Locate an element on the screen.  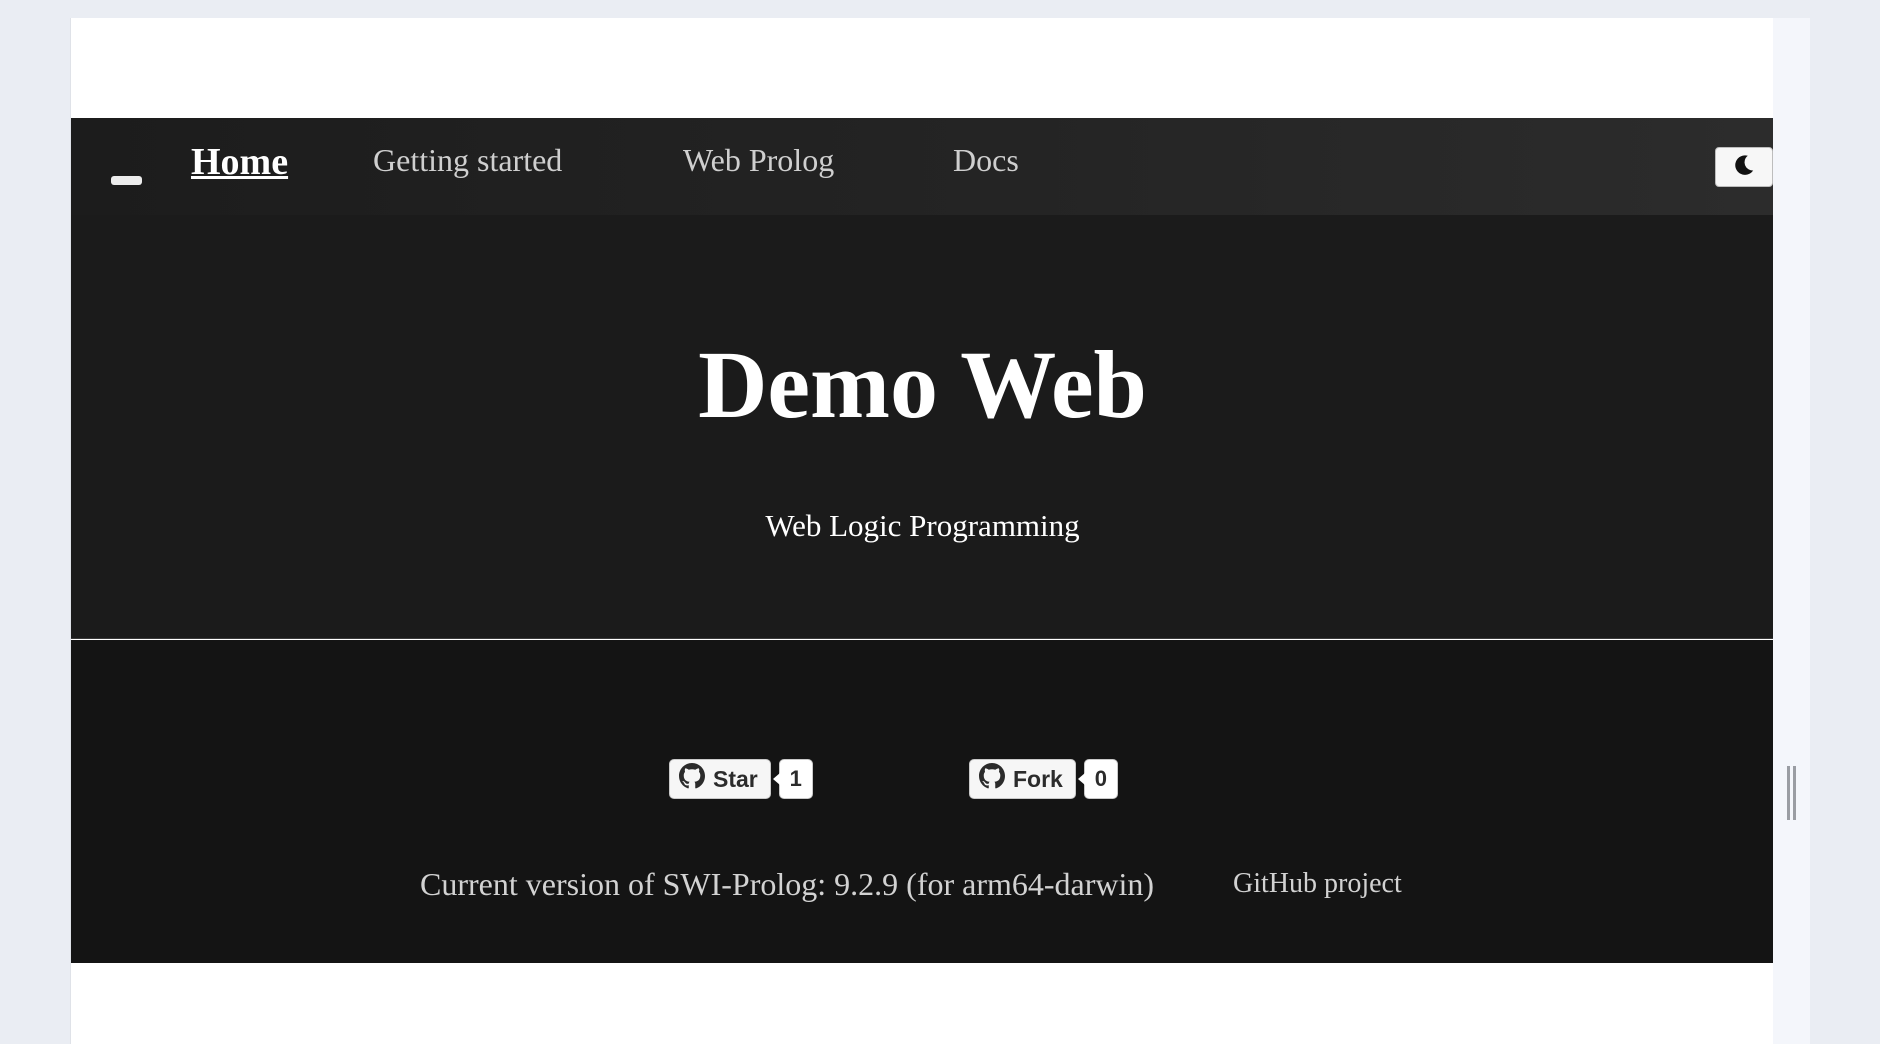
fork-label: Fork is located at coordinates (1038, 778).